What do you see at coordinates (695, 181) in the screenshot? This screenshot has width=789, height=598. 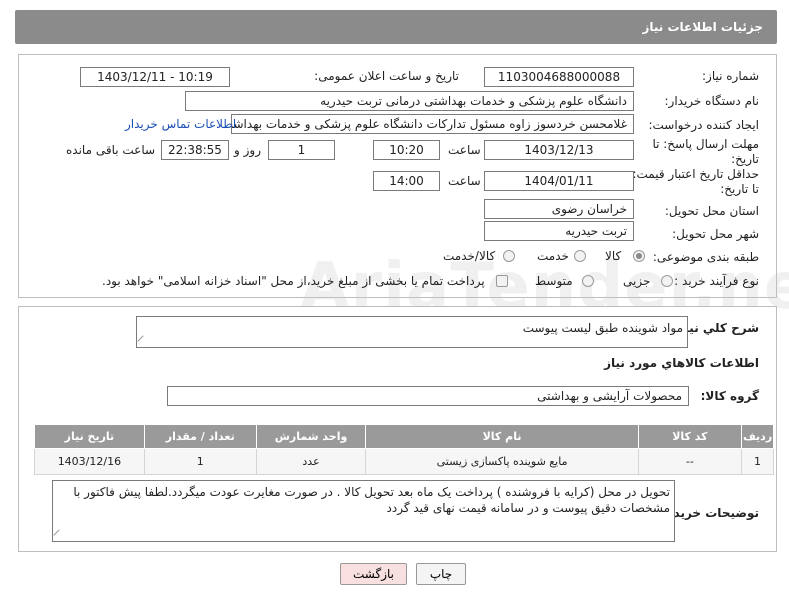 I see `price-validity-label: حداقل تاریخ اعتبار قیمت: تا تاریخ:` at bounding box center [695, 181].